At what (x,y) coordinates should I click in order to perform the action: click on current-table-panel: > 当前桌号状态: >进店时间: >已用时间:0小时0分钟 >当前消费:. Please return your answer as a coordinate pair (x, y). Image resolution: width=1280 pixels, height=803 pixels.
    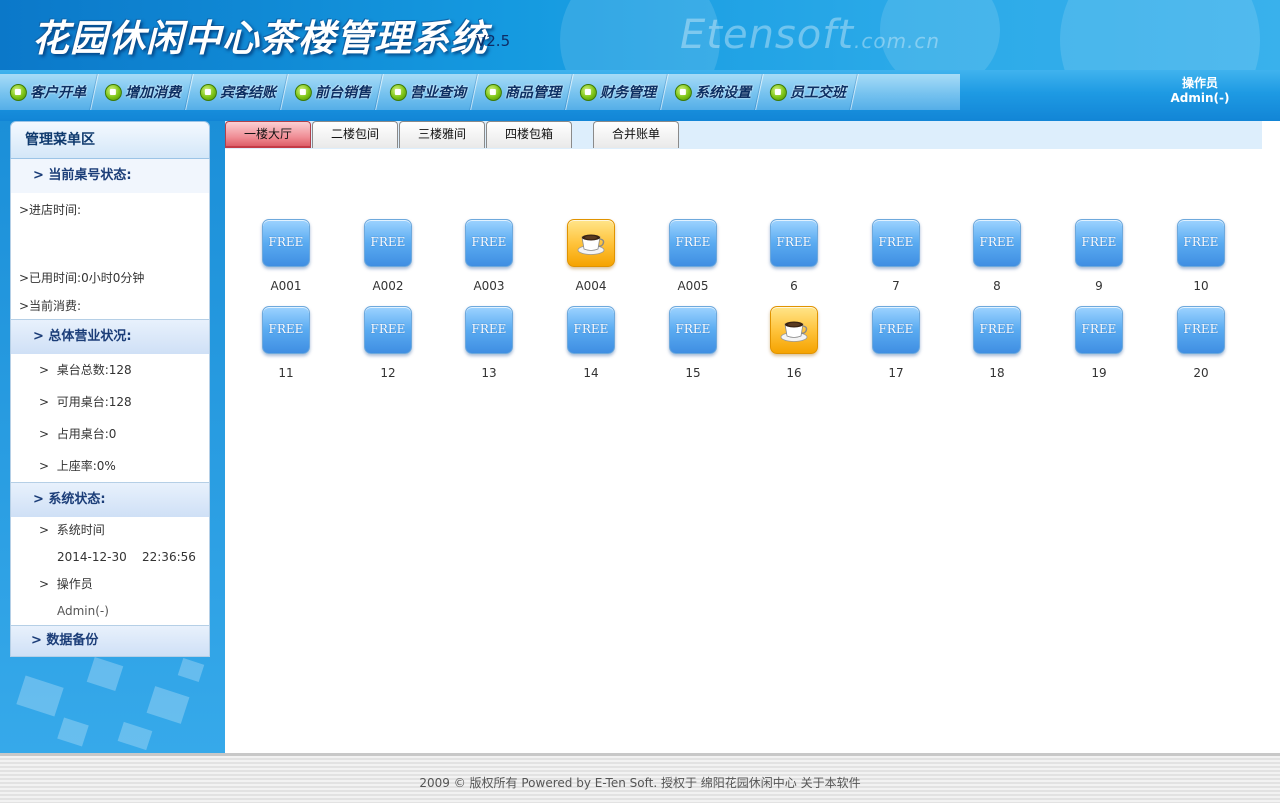
    Looking at the image, I should click on (110, 239).